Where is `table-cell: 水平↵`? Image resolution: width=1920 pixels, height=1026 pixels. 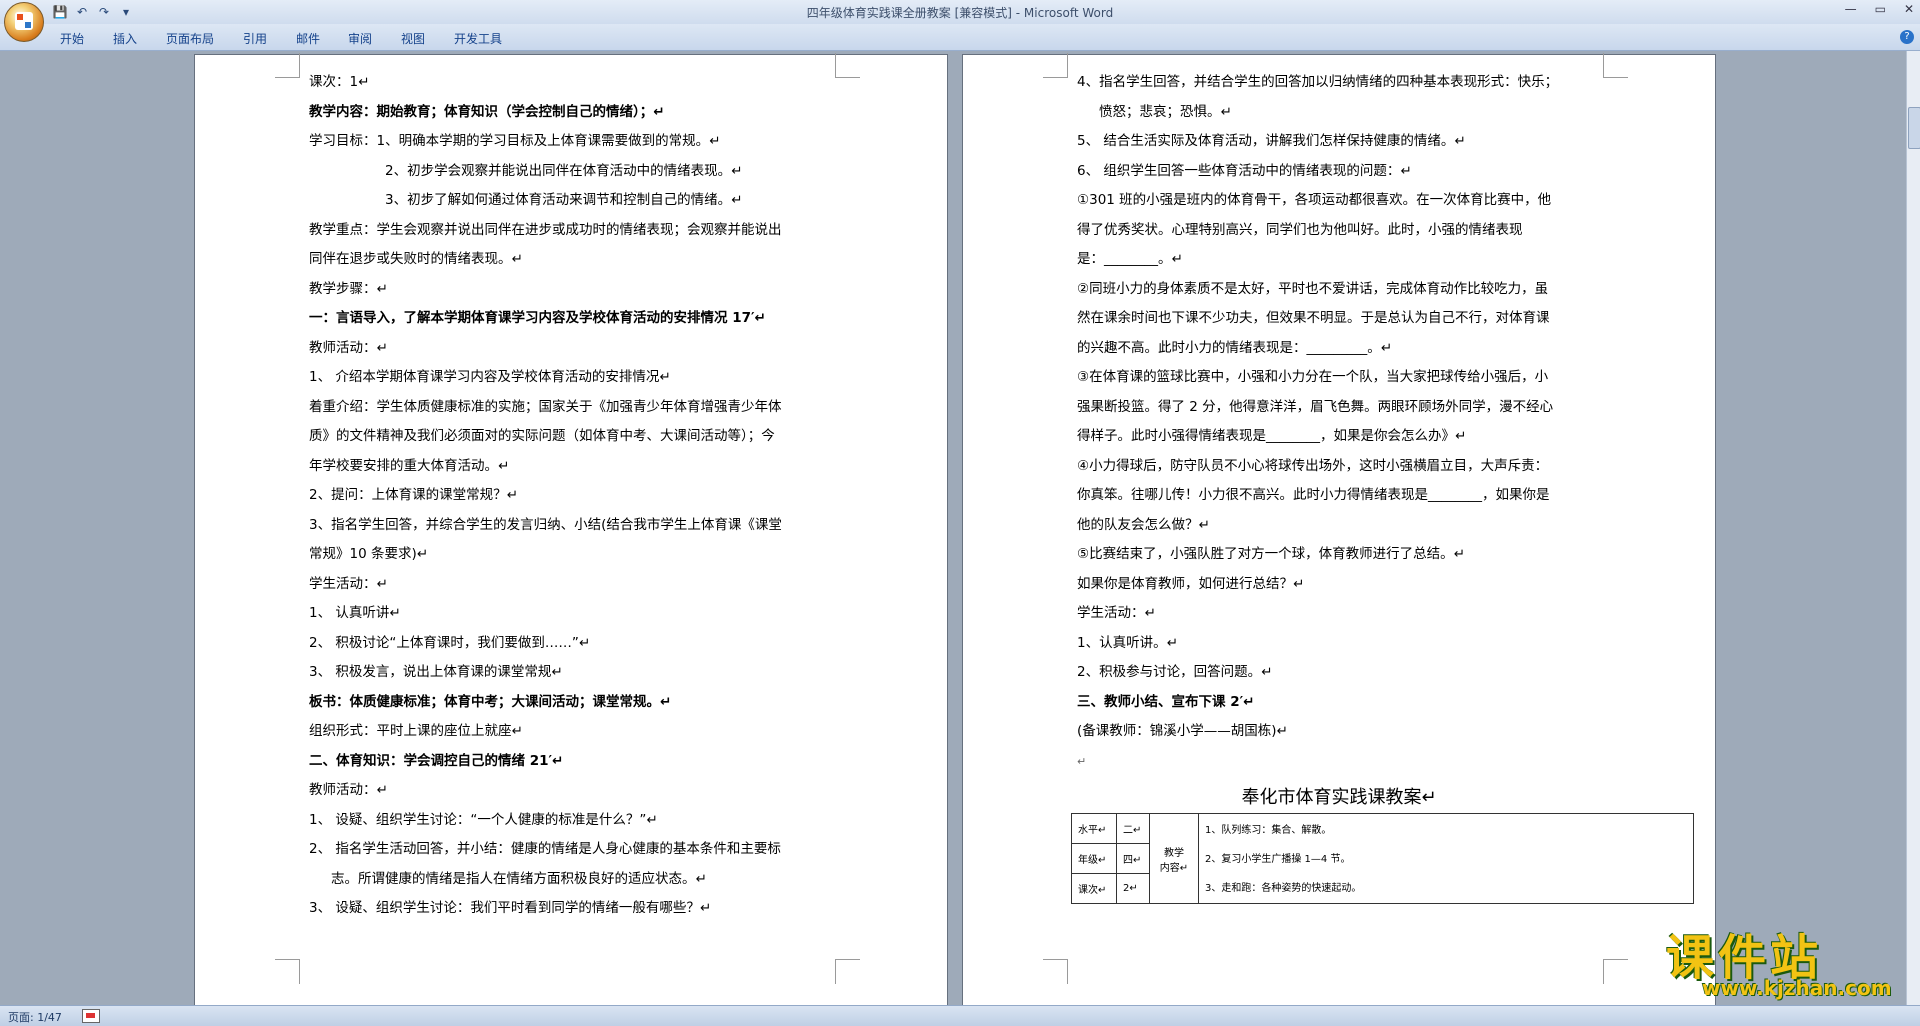
table-cell: 水平↵ is located at coordinates (1094, 828).